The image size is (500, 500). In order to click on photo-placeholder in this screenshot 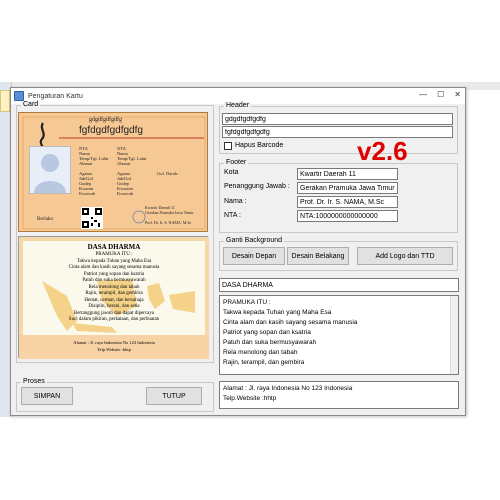, I will do `click(50, 170)`.